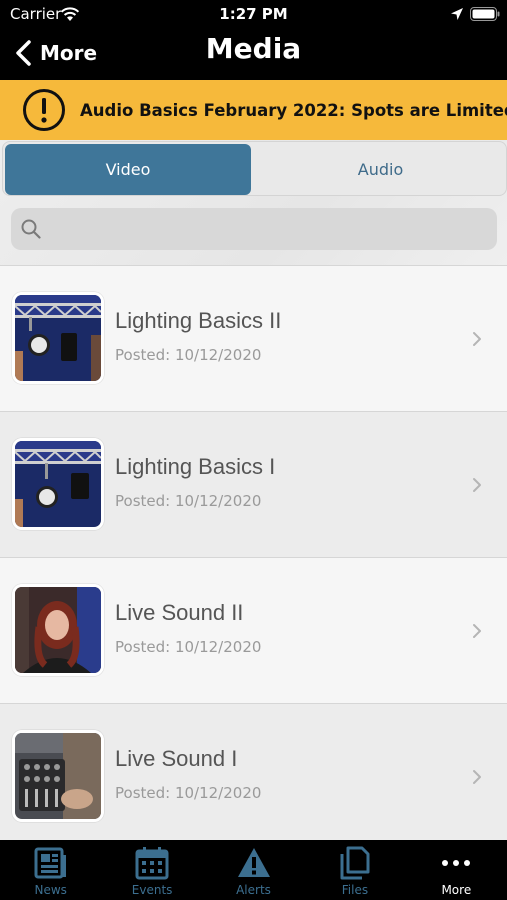  What do you see at coordinates (380, 169) in the screenshot?
I see `segment-audio: Audio` at bounding box center [380, 169].